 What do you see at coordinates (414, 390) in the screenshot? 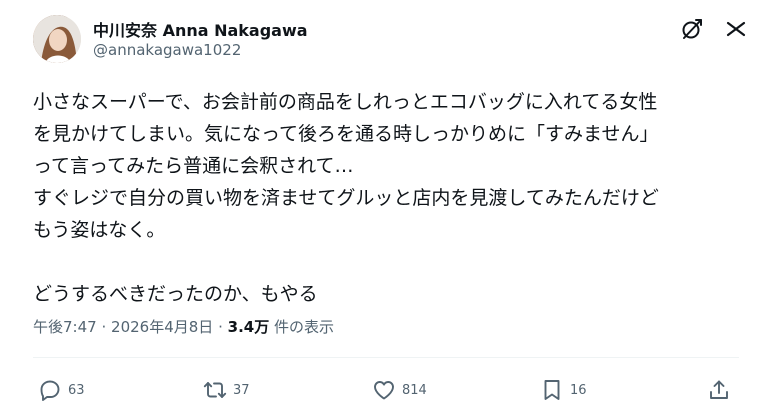
I see `like-count: 814` at bounding box center [414, 390].